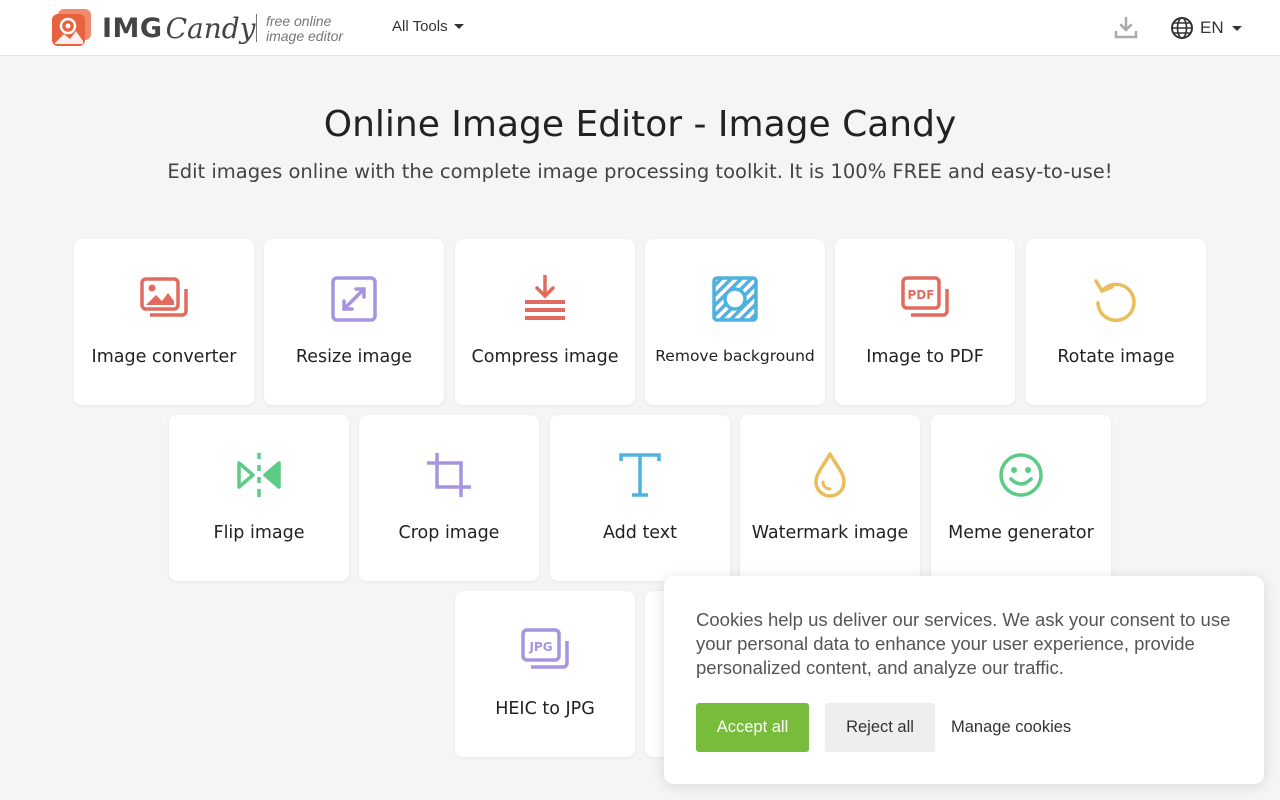  What do you see at coordinates (1021, 498) in the screenshot?
I see `tool-card-meme-generator: Meme generator` at bounding box center [1021, 498].